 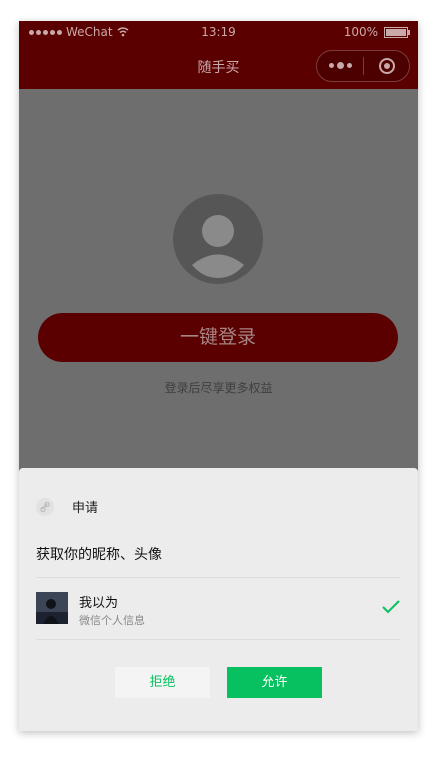 What do you see at coordinates (218, 609) in the screenshot?
I see `user-profile-option: 我以为 微信个人信息` at bounding box center [218, 609].